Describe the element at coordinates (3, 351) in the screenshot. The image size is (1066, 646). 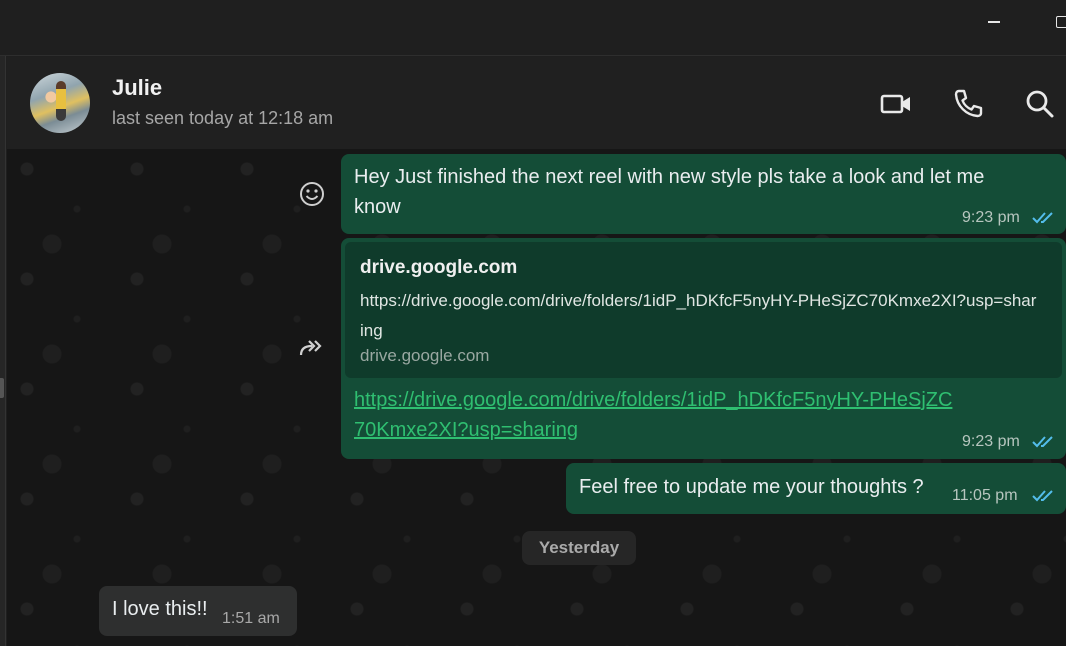
I see `sidebar-edge` at that location.